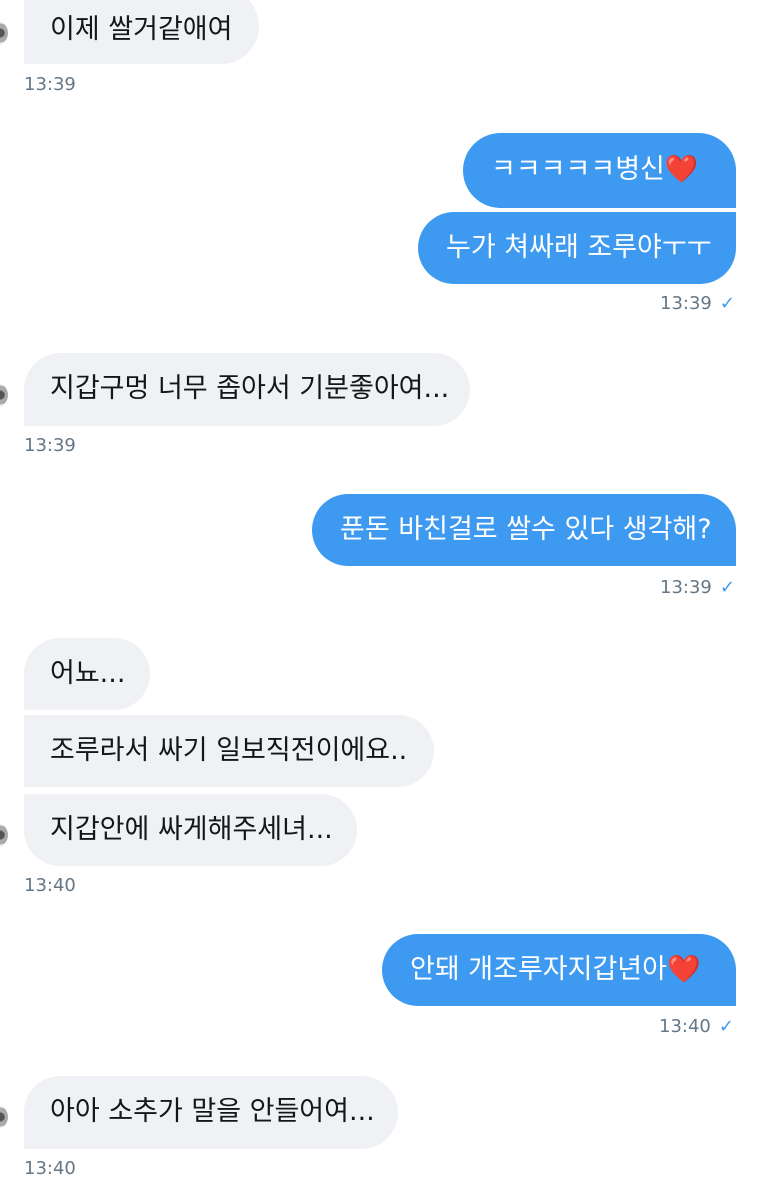 Image resolution: width=772 pixels, height=1200 pixels. What do you see at coordinates (538, 969) in the screenshot?
I see `message-text: 안돼 개조루자지갑년아` at bounding box center [538, 969].